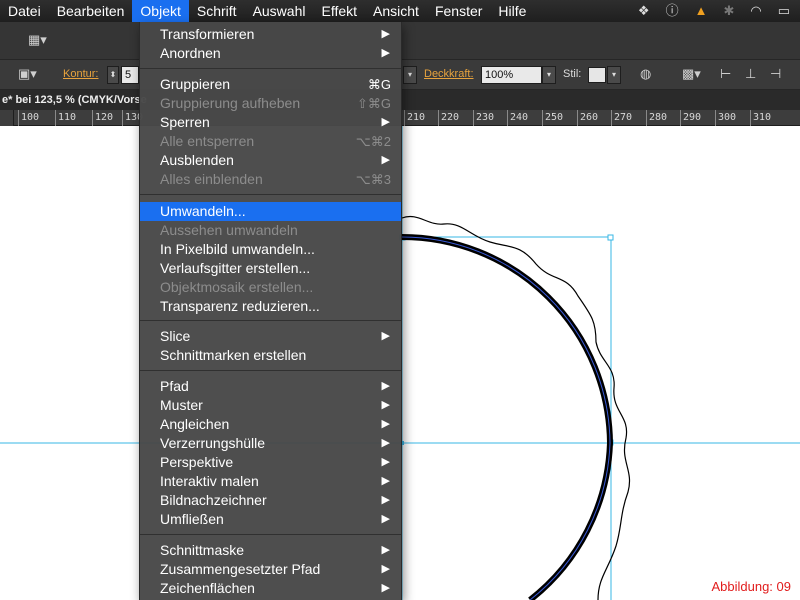 Image resolution: width=800 pixels, height=600 pixels. Describe the element at coordinates (750, 74) in the screenshot. I see `align-center-icon: ⊥` at that location.